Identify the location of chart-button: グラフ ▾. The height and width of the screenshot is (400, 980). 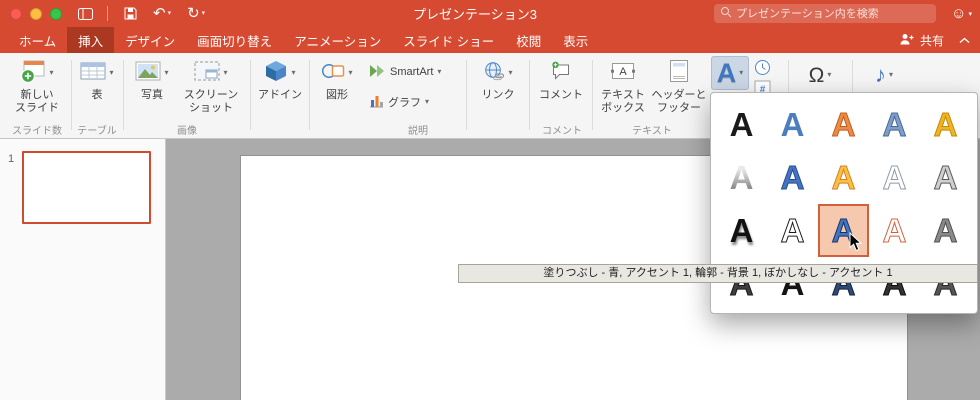
(398, 102).